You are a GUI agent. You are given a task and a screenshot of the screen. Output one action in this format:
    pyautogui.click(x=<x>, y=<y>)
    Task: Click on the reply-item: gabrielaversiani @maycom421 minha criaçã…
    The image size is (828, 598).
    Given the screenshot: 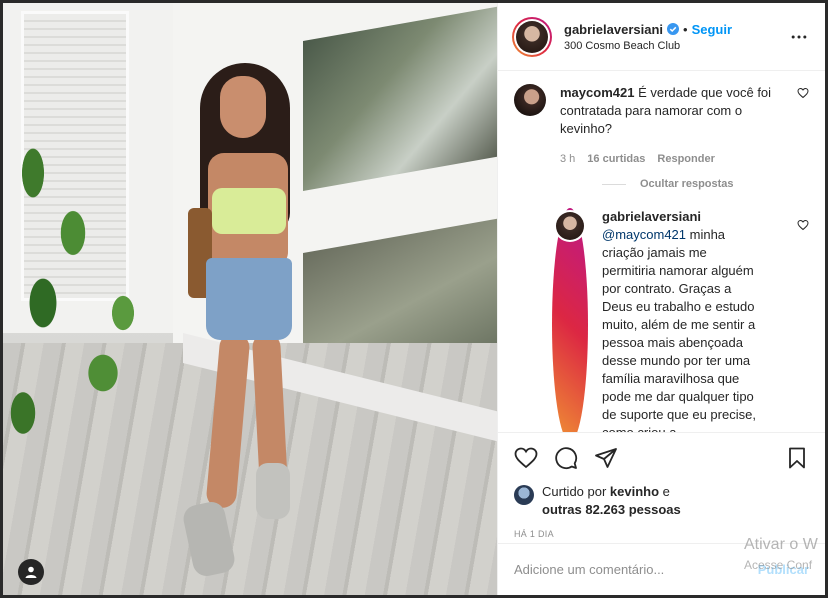 What is the action you would take?
    pyautogui.click(x=680, y=320)
    